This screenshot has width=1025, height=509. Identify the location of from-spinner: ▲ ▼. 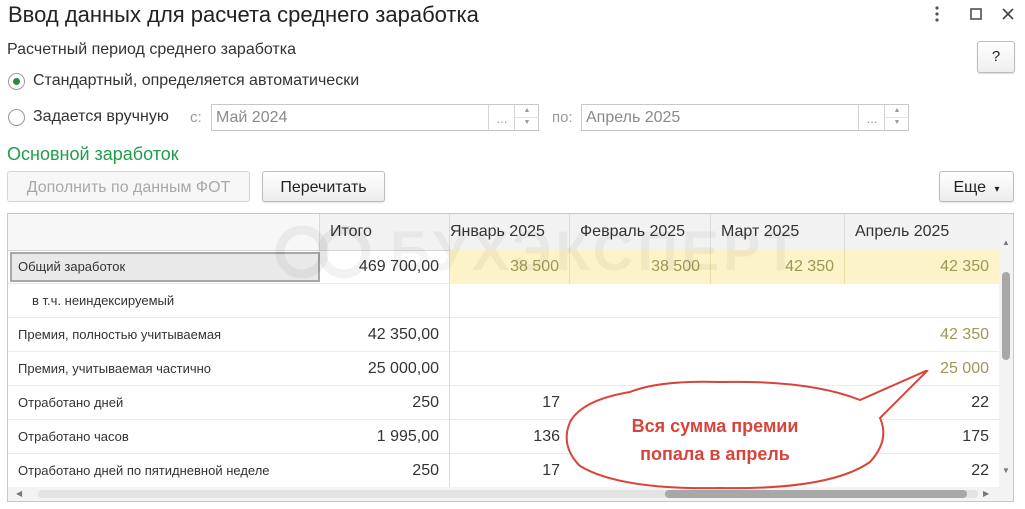
(526, 117).